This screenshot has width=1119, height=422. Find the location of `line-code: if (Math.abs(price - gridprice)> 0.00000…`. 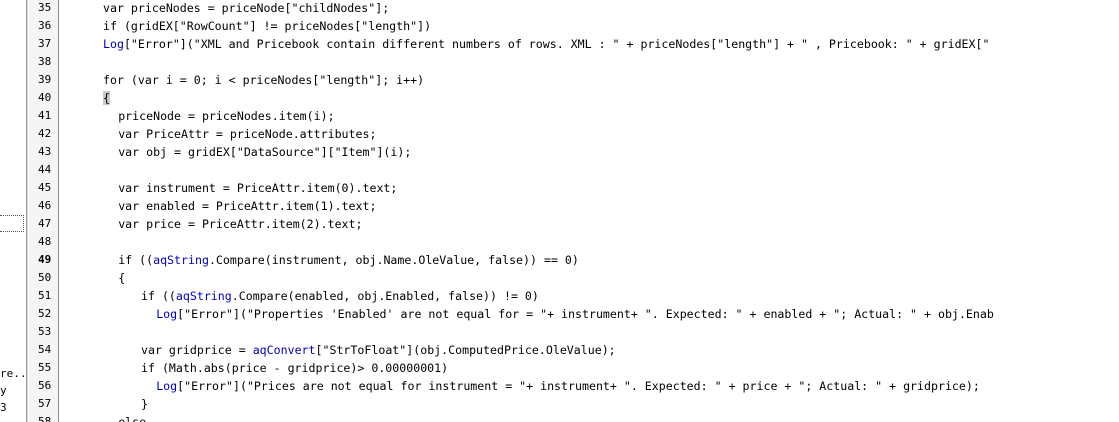

line-code: if (Math.abs(price - gridprice)> 0.00000… is located at coordinates (294, 368).